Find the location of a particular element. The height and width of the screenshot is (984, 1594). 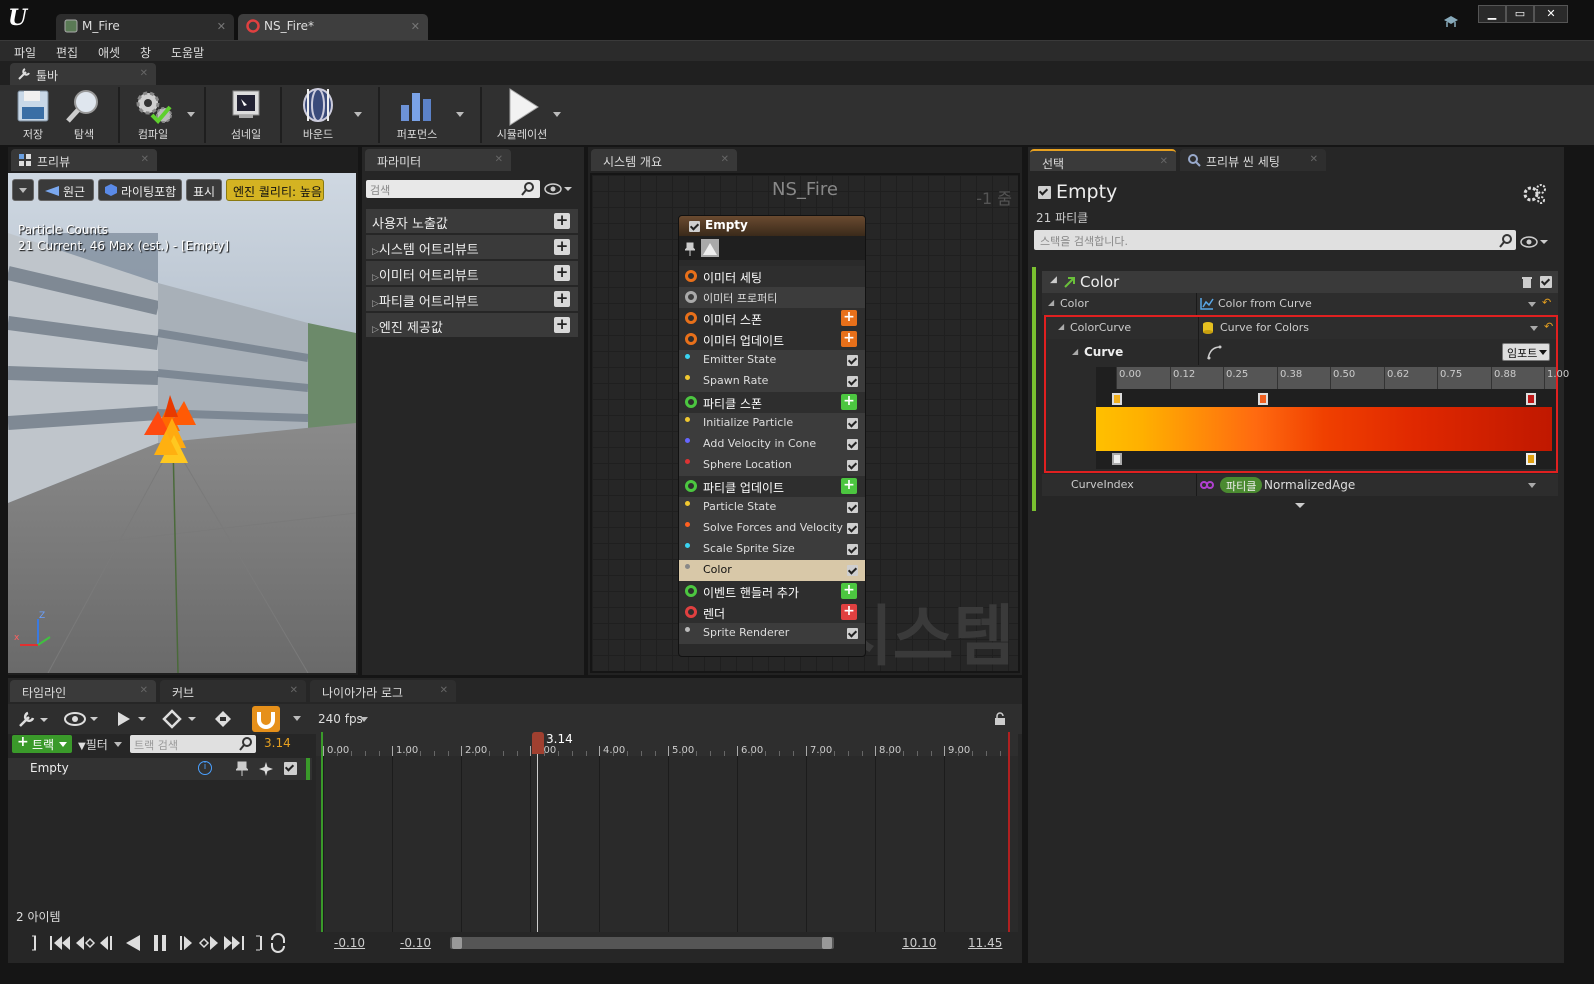

expand-more-icon is located at coordinates (1300, 506).